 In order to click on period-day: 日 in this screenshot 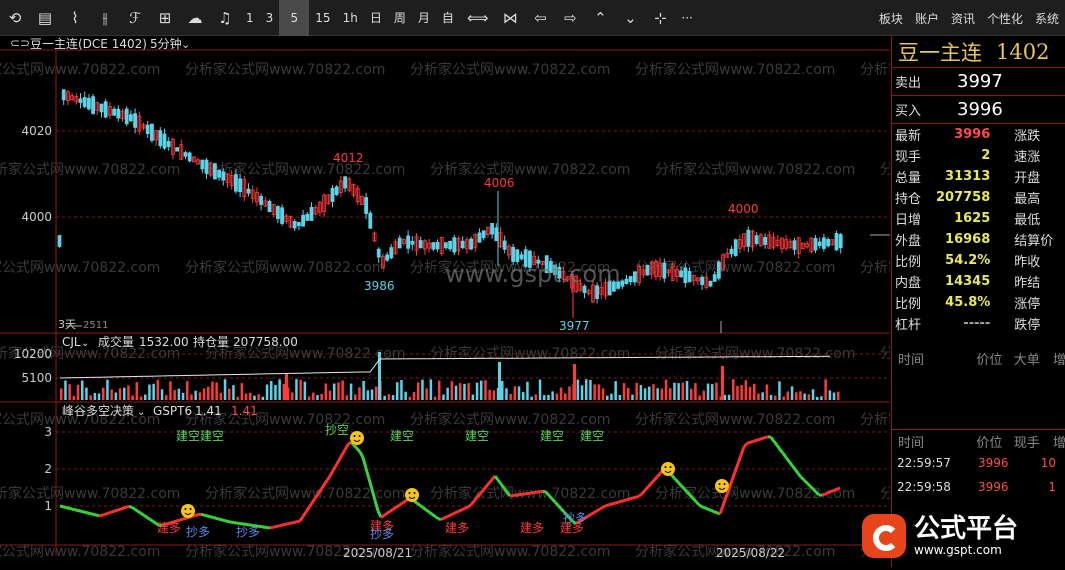, I will do `click(376, 18)`.